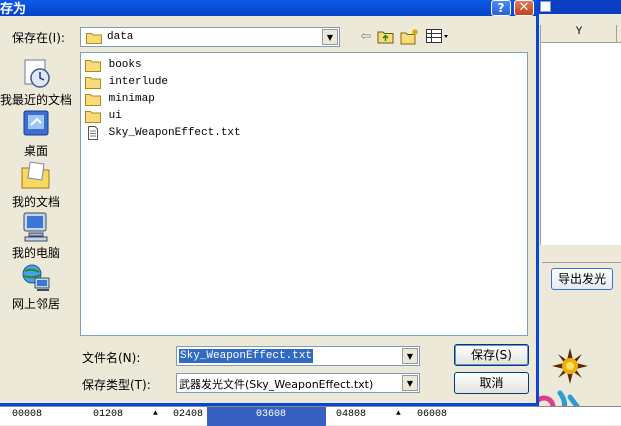 This screenshot has width=621, height=426. I want to click on list-item: books, so click(113, 66).